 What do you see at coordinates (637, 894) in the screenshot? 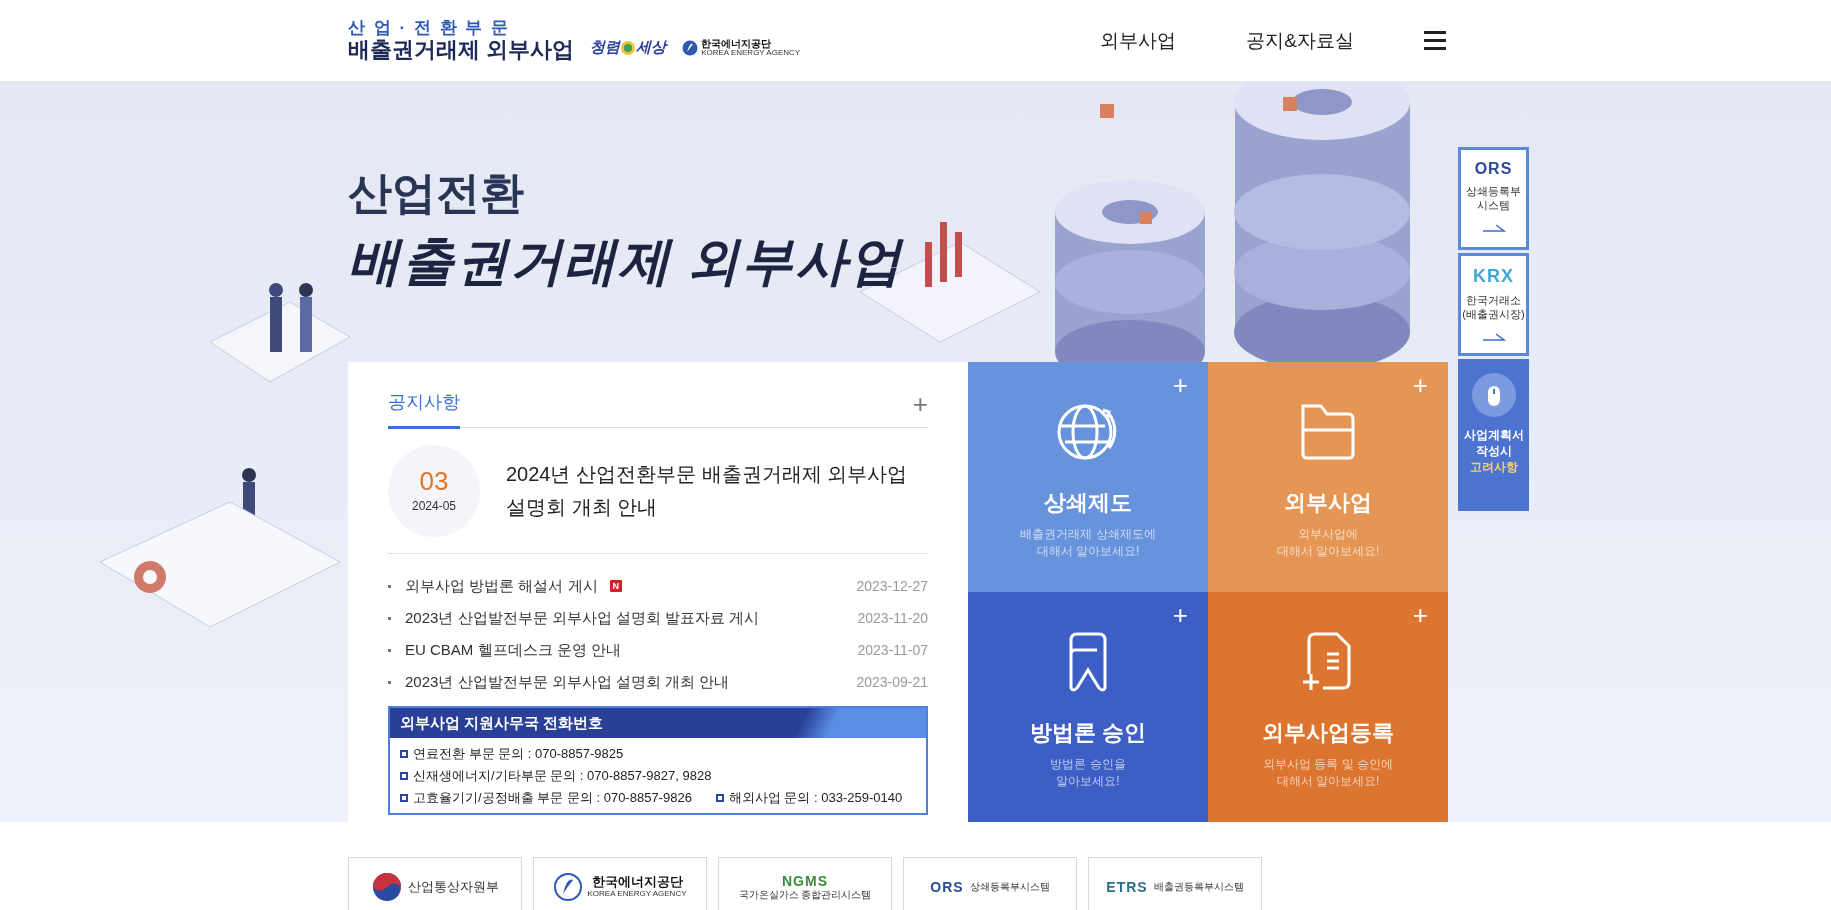
I see `site-english-name: KOREA ENERGY AGENCY` at bounding box center [637, 894].